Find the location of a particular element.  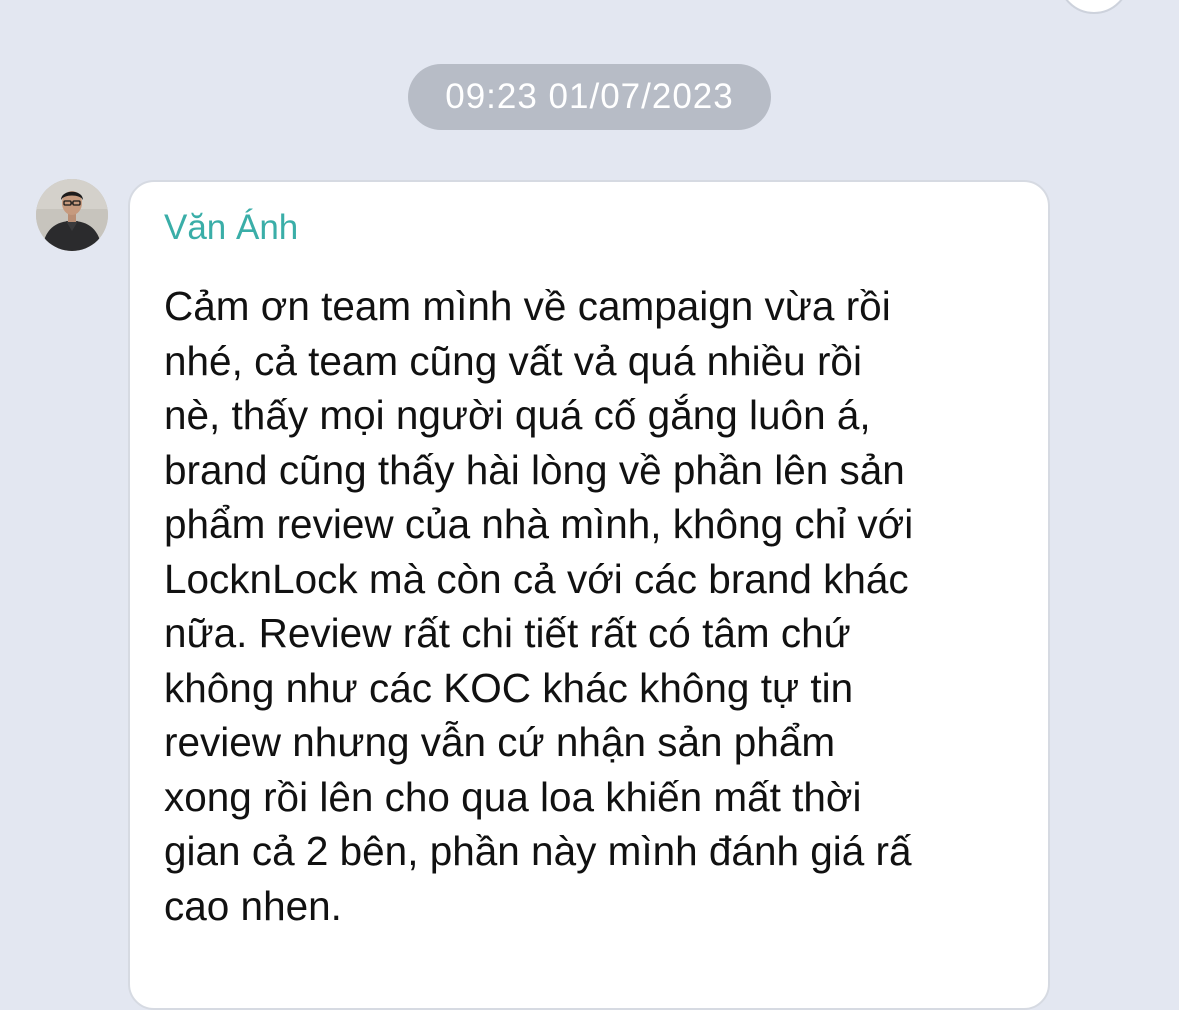

message-line: Cảm ơn team mình về campaign vừa rồi is located at coordinates (527, 306).